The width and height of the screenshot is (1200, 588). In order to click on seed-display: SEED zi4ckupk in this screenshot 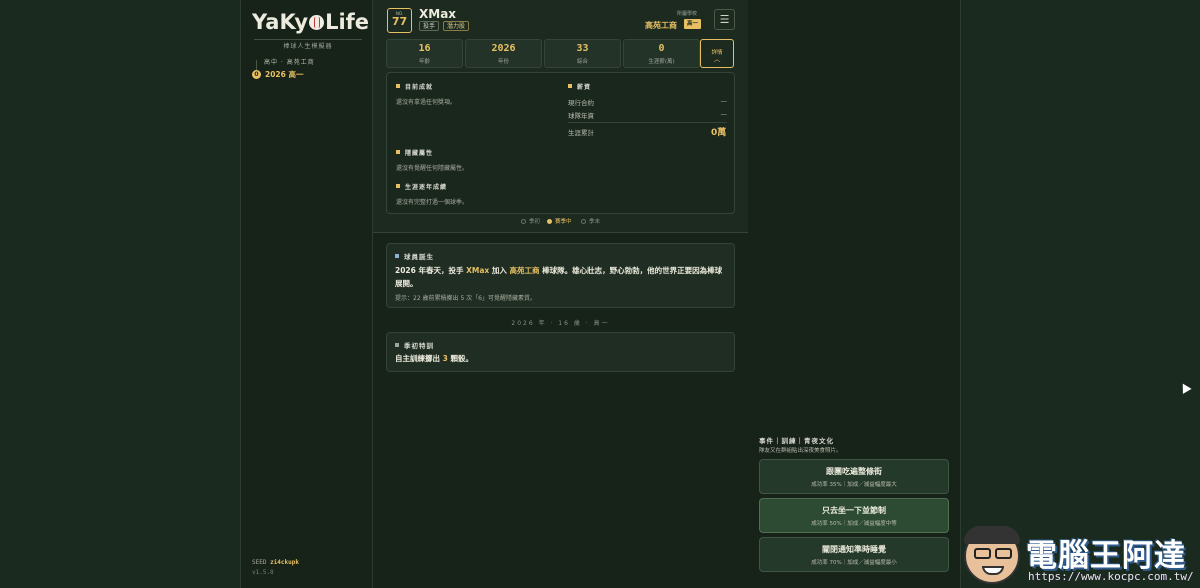, I will do `click(275, 562)`.